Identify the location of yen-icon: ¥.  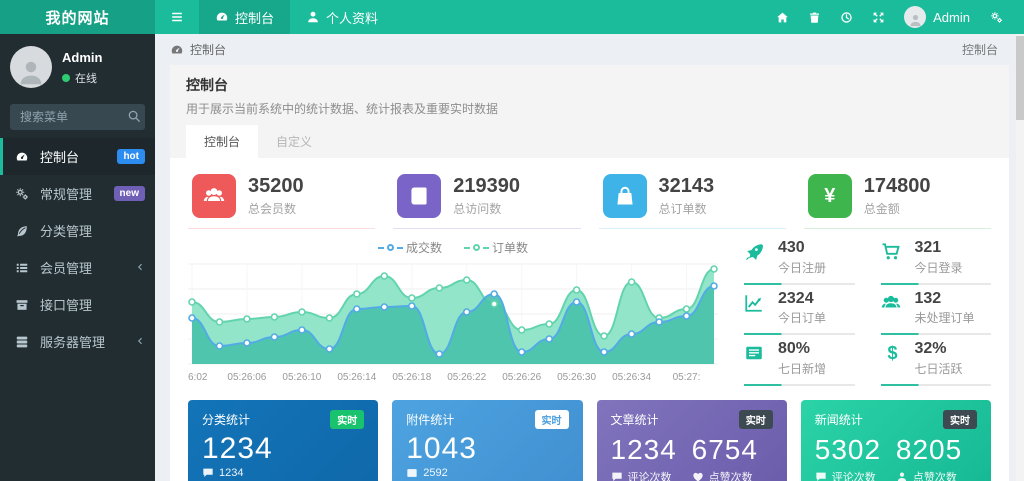
(830, 195).